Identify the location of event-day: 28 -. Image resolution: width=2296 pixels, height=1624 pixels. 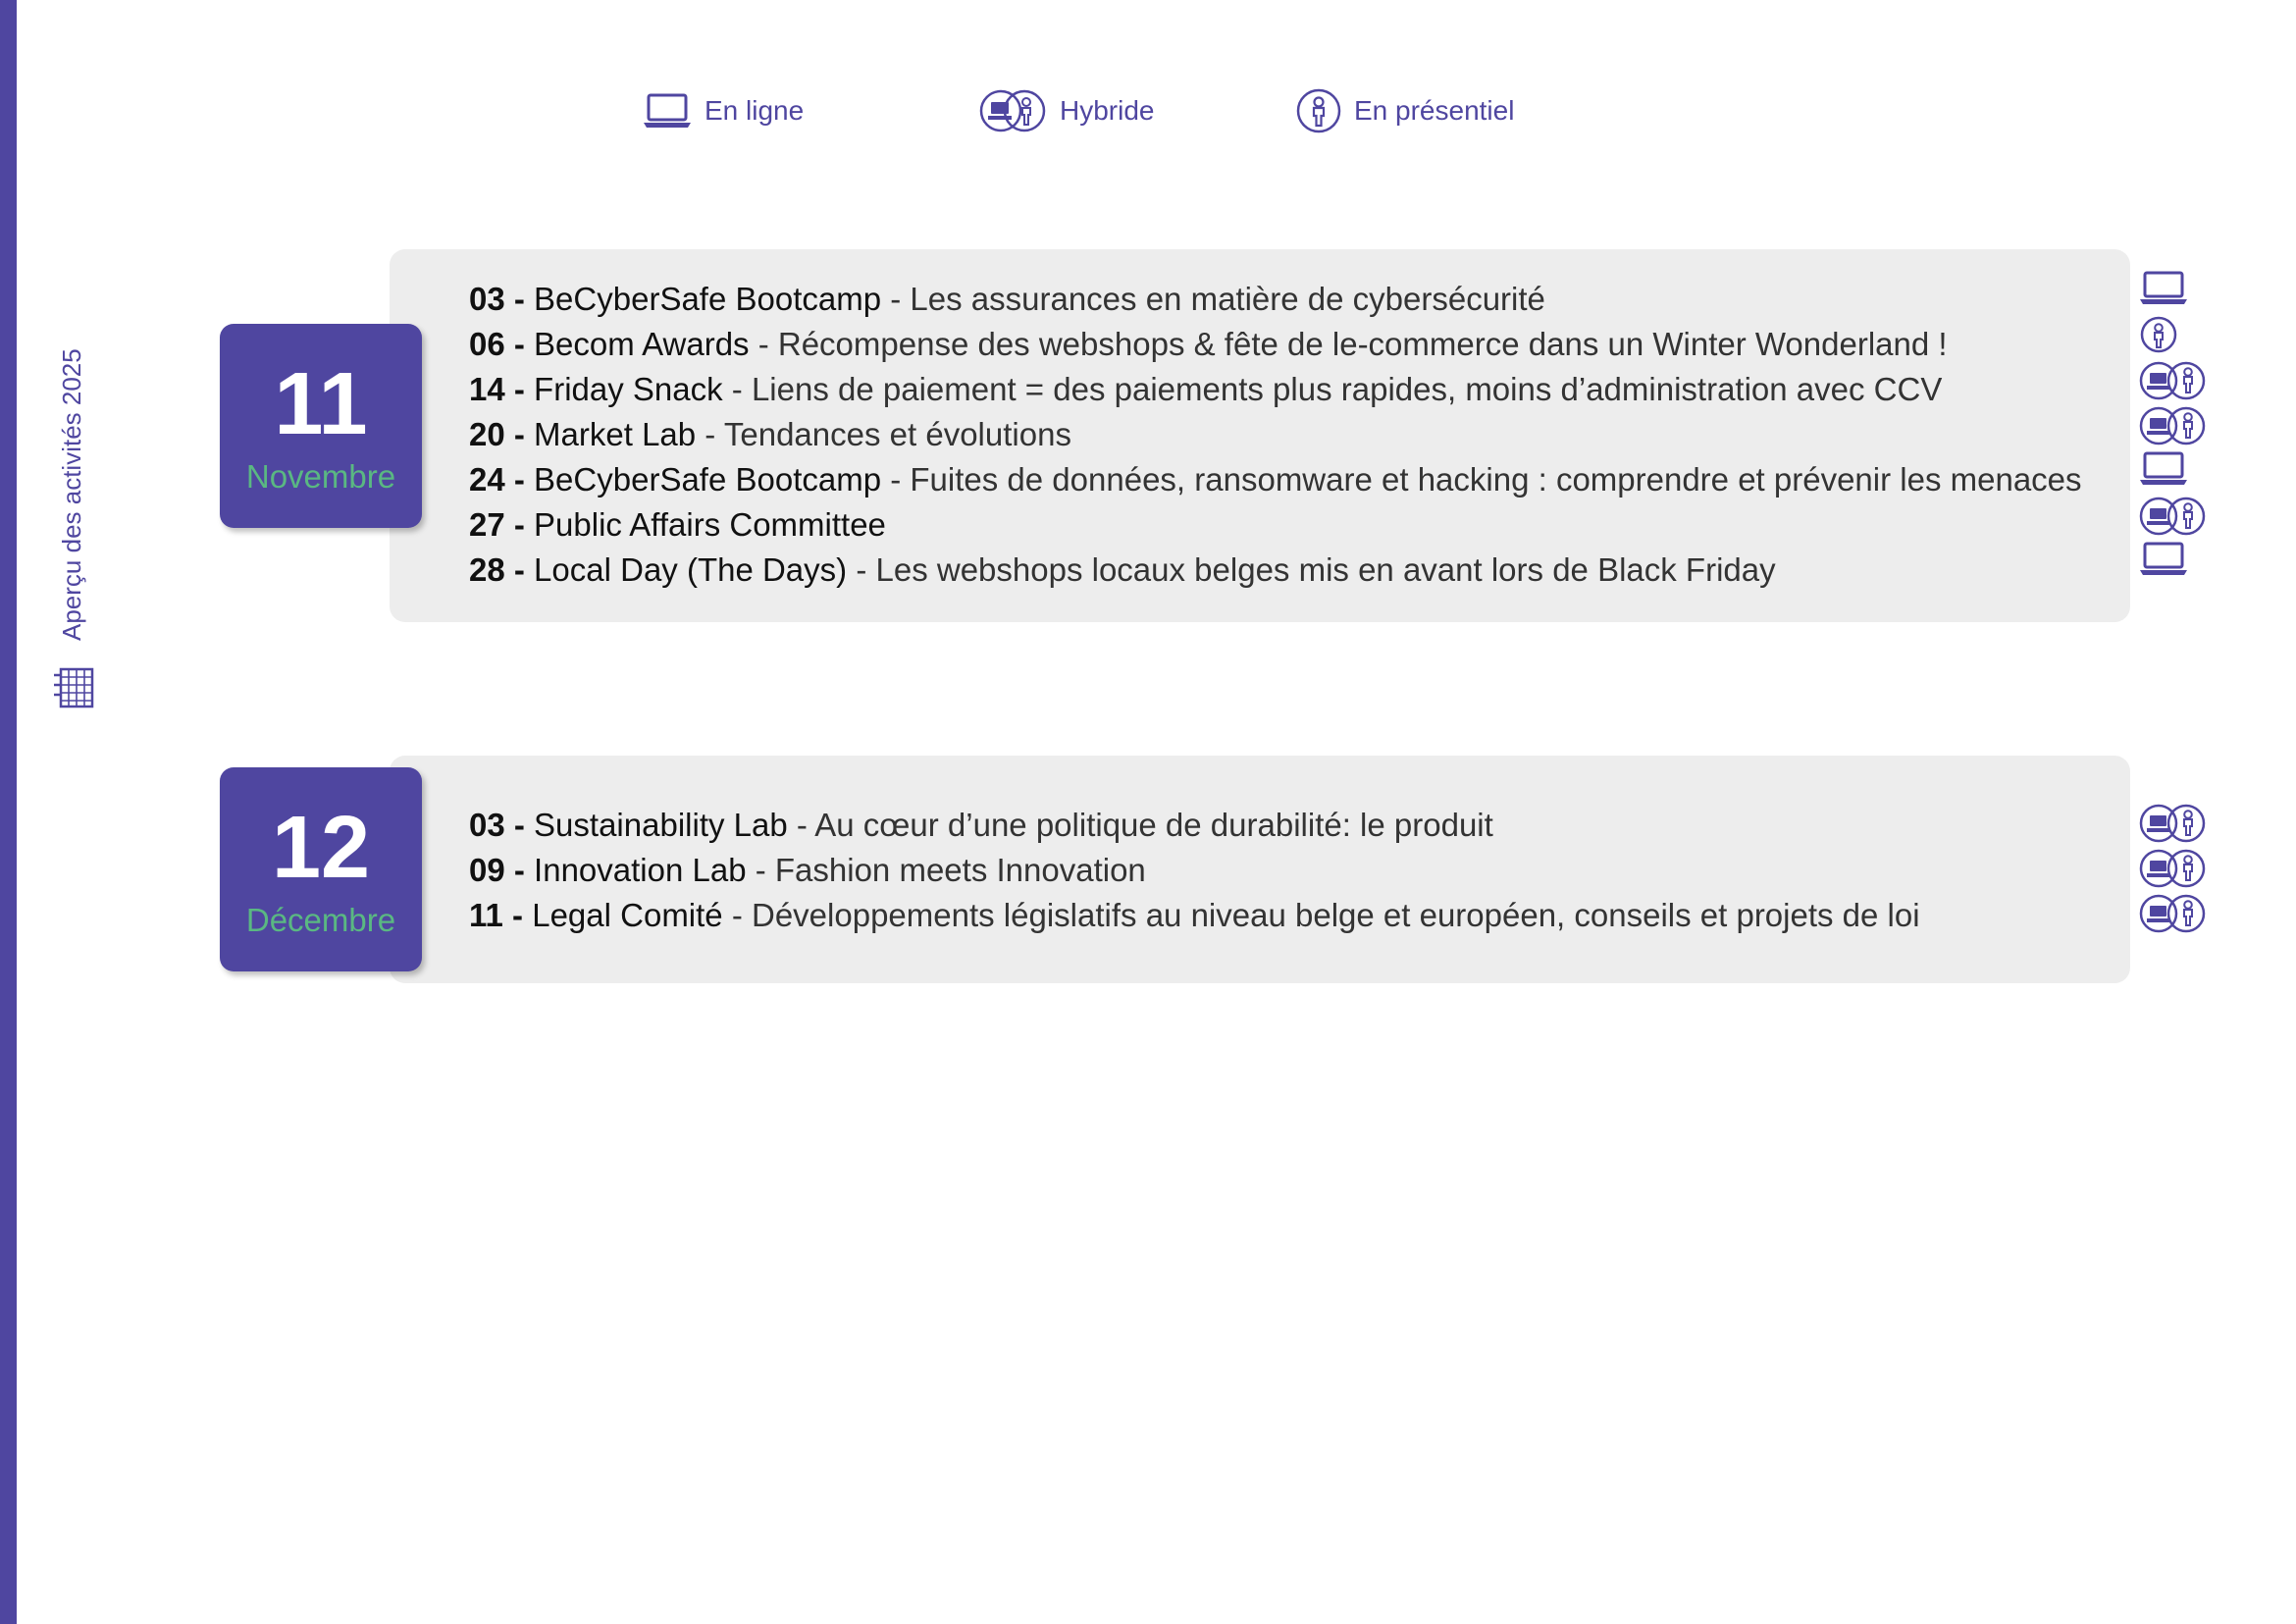
(497, 569).